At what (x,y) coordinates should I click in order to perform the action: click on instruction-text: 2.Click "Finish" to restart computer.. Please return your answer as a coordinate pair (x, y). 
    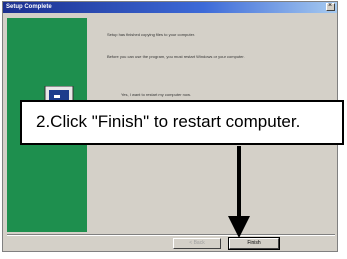
    Looking at the image, I should click on (168, 121).